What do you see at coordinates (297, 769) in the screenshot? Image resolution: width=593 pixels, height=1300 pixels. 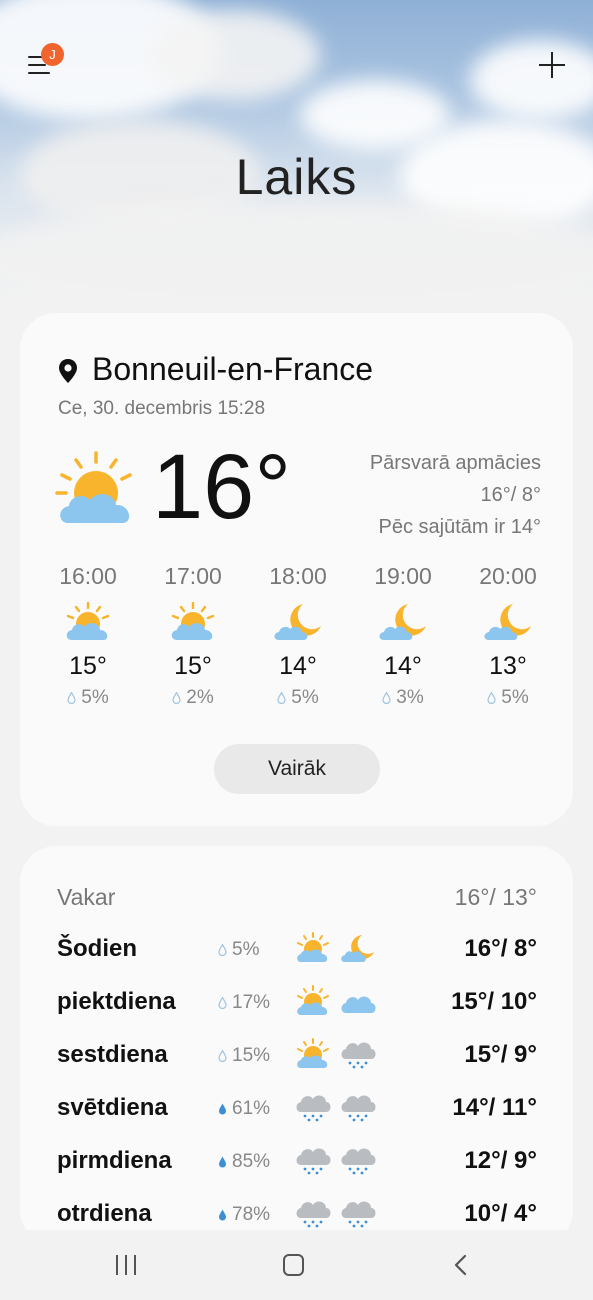 I see `more-button: Vairāk` at bounding box center [297, 769].